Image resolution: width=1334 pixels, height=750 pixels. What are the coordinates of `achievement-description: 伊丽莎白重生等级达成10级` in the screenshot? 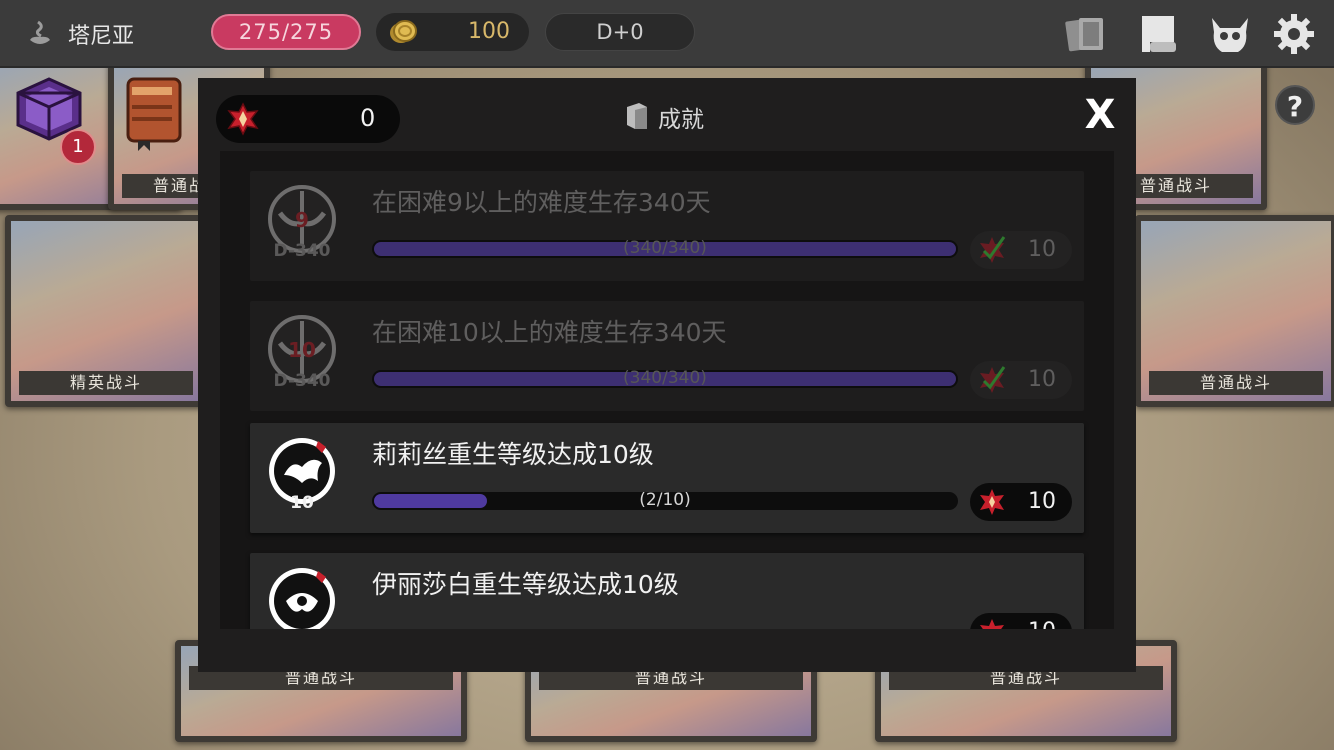 It's located at (525, 584).